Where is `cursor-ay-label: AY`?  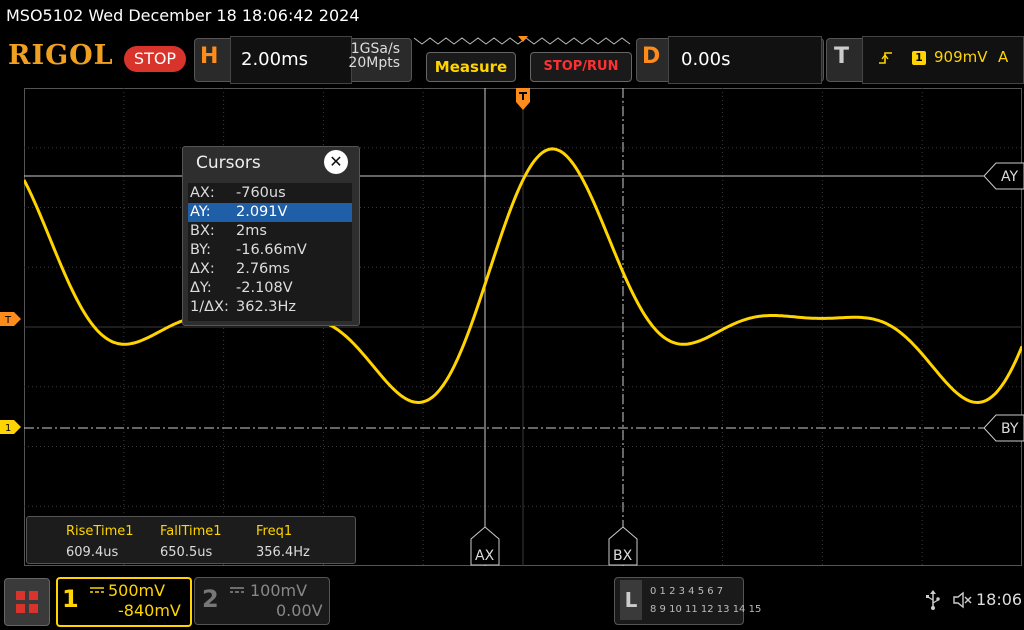
cursor-ay-label: AY is located at coordinates (1009, 177).